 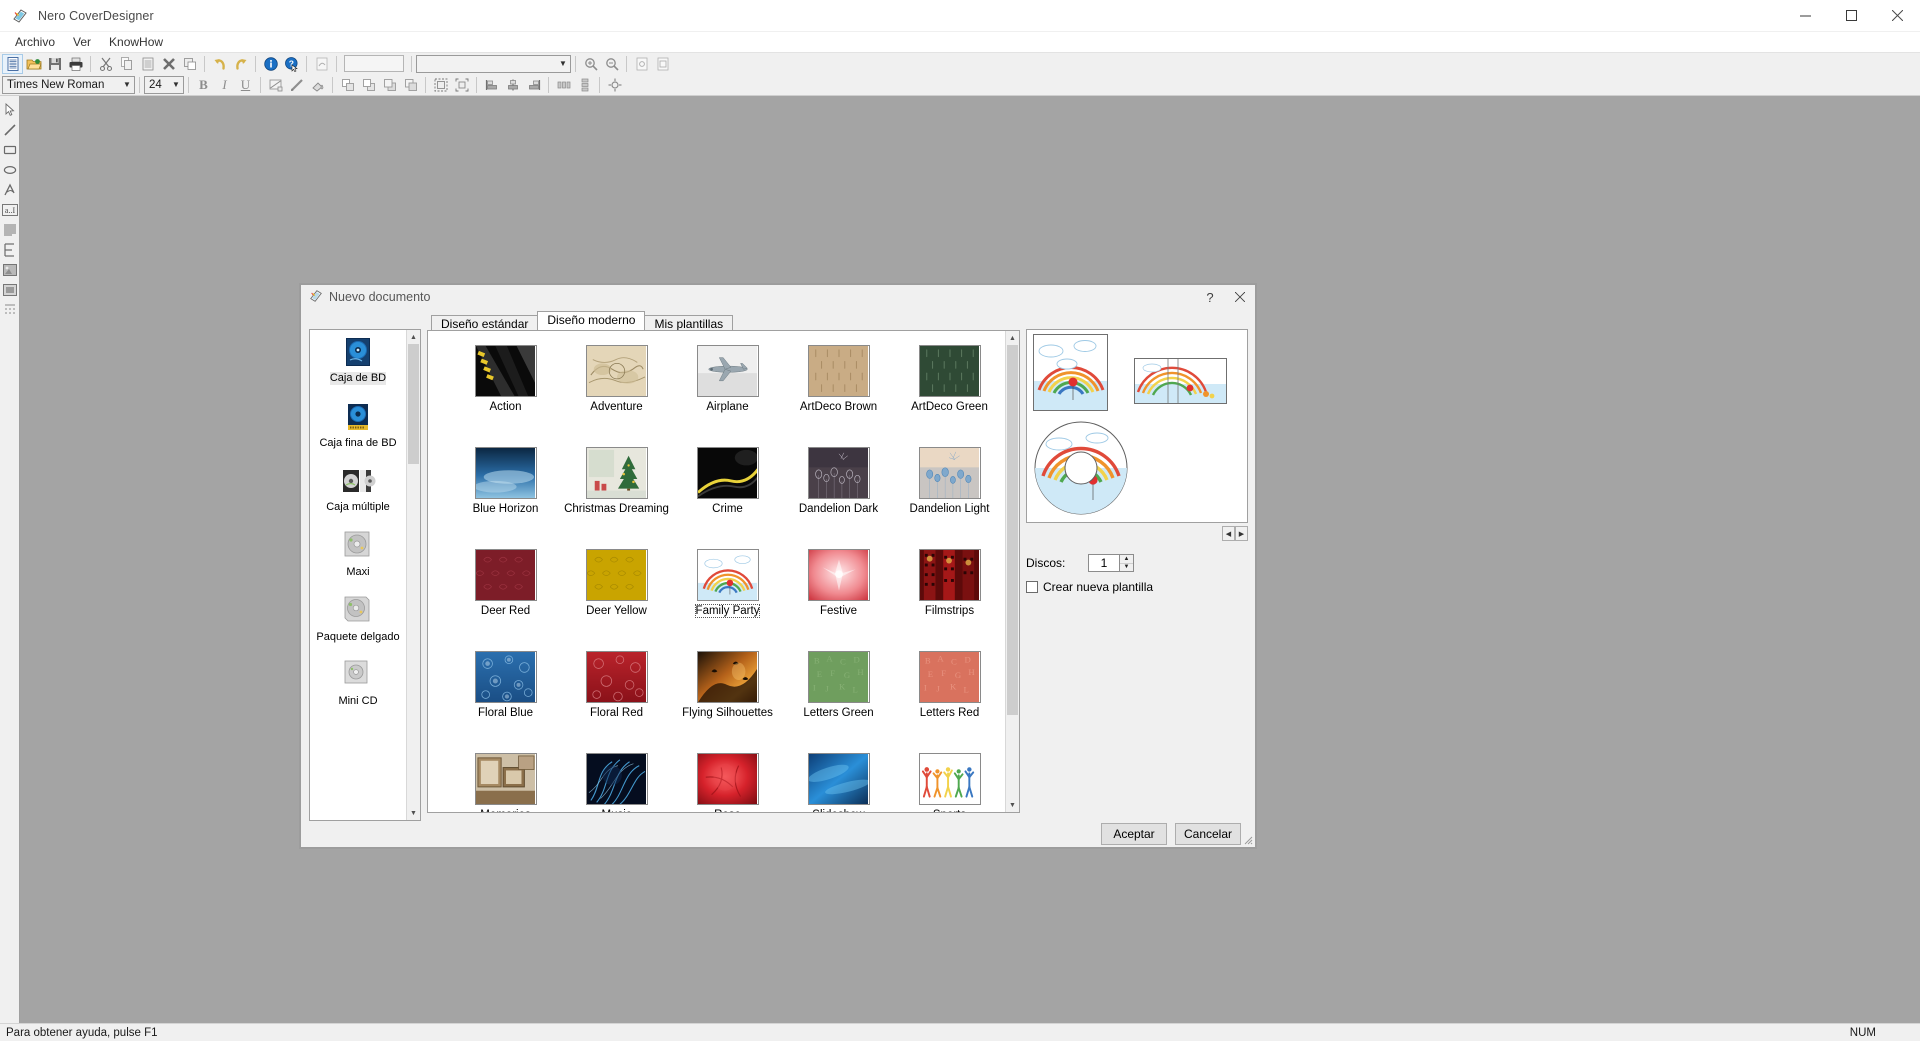 I want to click on ungroup-button, so click(x=461, y=85).